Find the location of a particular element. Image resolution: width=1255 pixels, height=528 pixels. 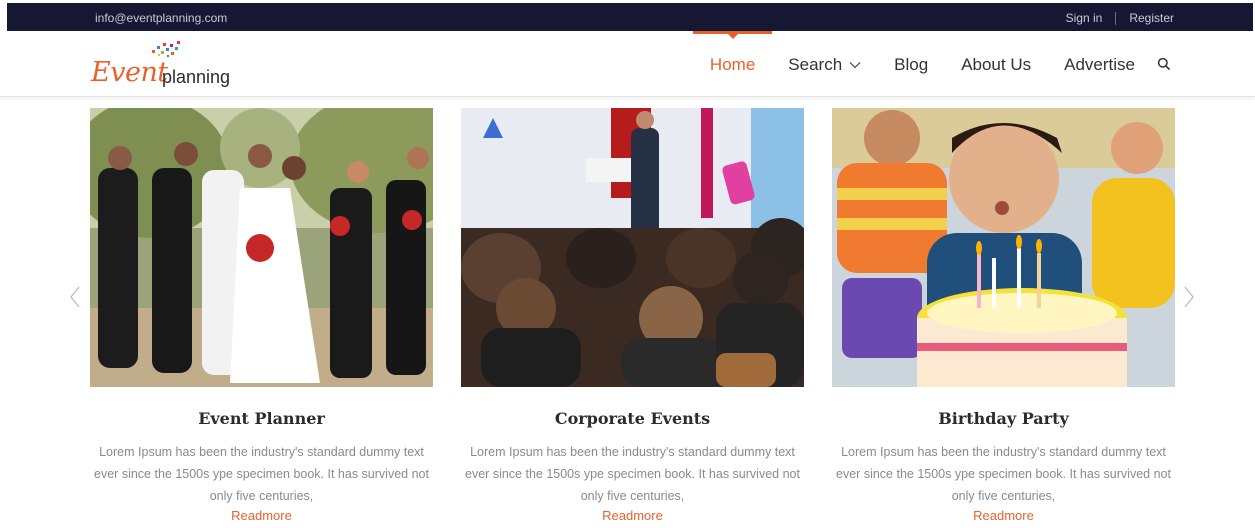

card-title: Birthday Party is located at coordinates (1003, 418).